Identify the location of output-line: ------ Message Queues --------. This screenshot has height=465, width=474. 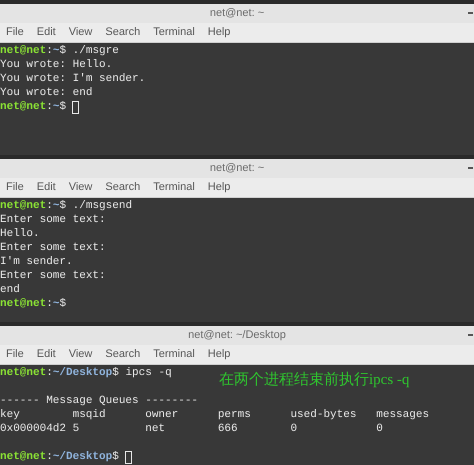
(99, 401).